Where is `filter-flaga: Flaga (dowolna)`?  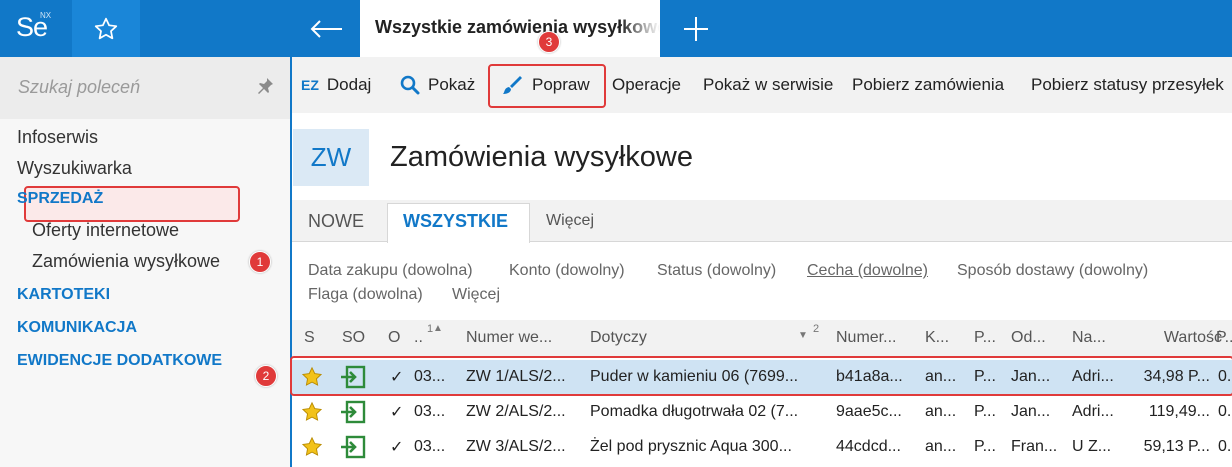
filter-flaga: Flaga (dowolna) is located at coordinates (365, 295).